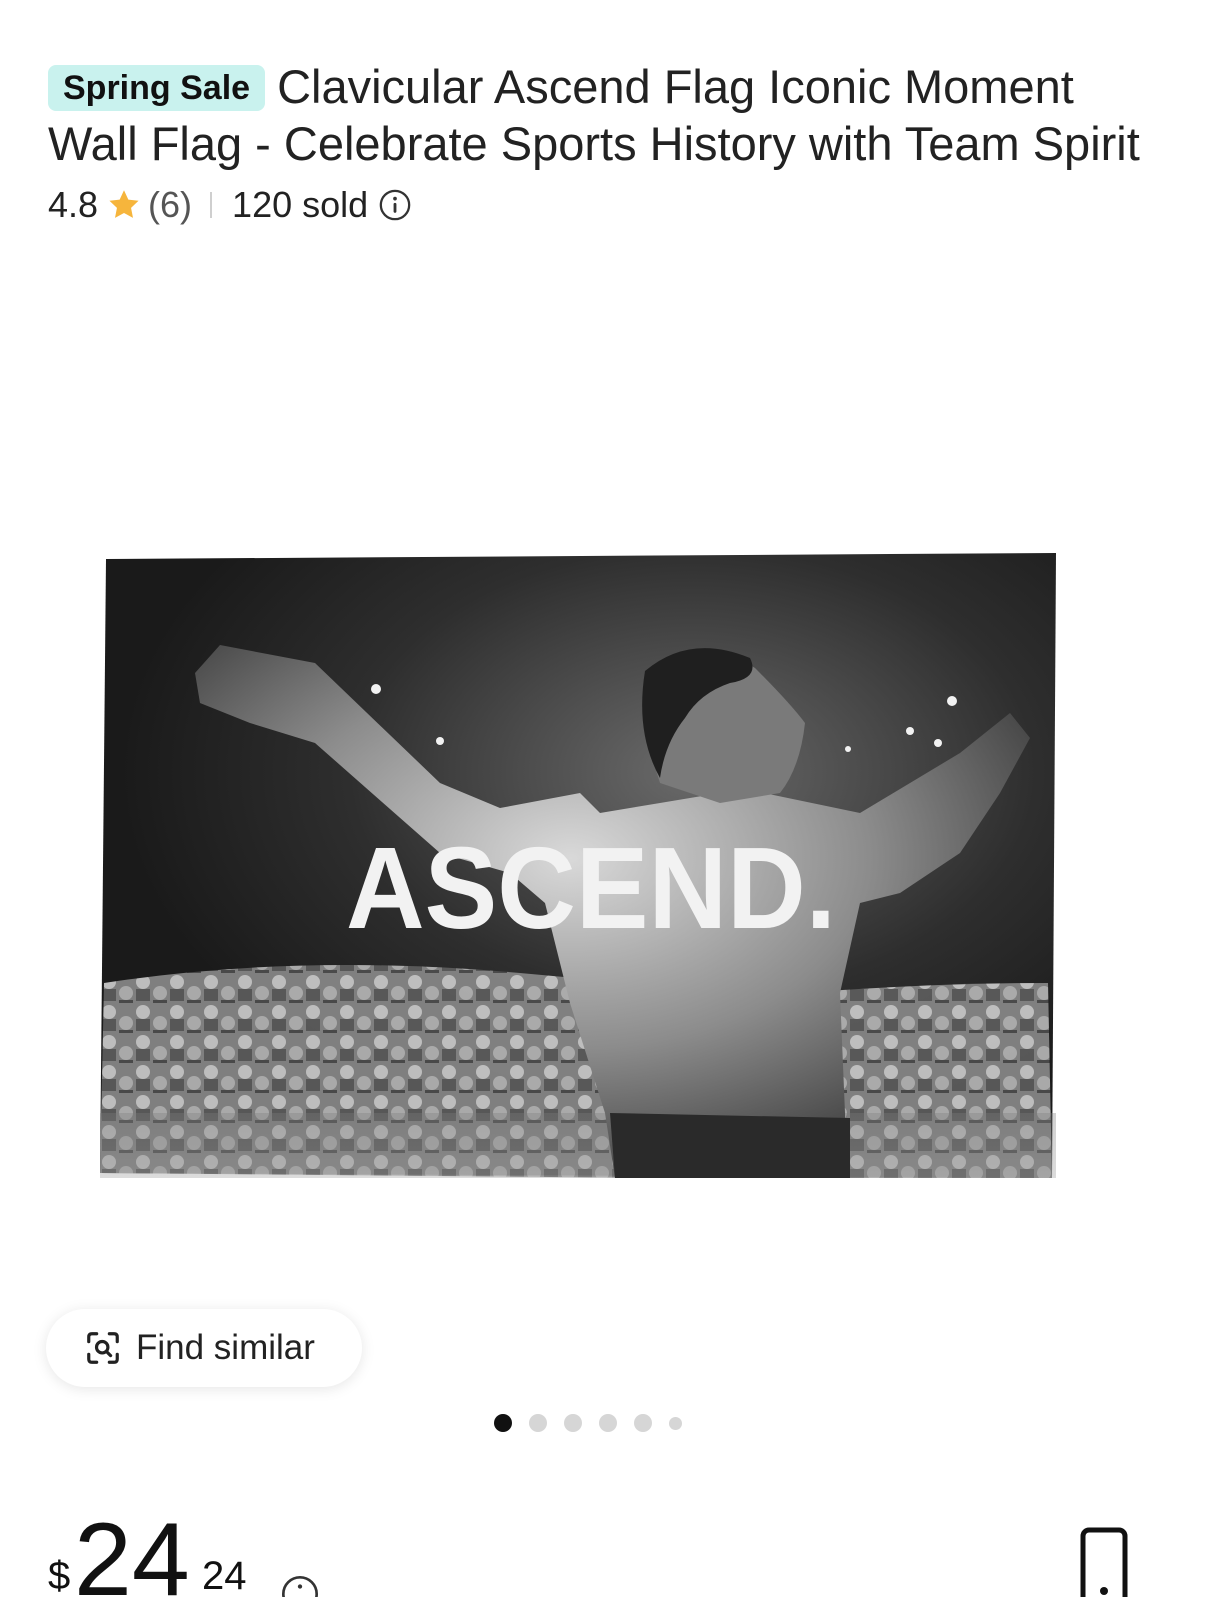 This screenshot has width=1206, height=1597. What do you see at coordinates (124, 204) in the screenshot?
I see `star-icon` at bounding box center [124, 204].